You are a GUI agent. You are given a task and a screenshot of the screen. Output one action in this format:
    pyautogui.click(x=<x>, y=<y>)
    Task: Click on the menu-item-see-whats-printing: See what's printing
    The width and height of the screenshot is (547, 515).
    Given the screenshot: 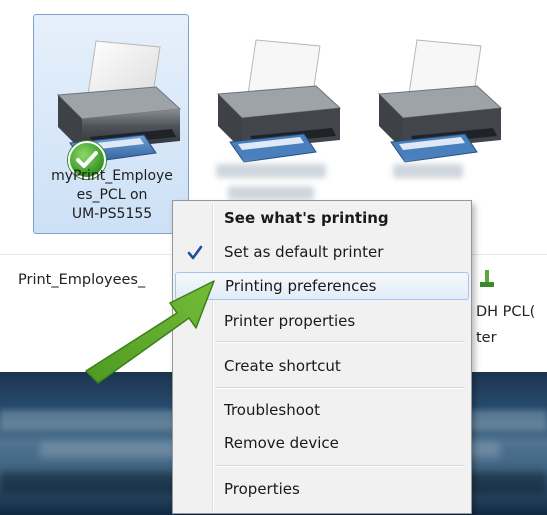 What is the action you would take?
    pyautogui.click(x=322, y=219)
    